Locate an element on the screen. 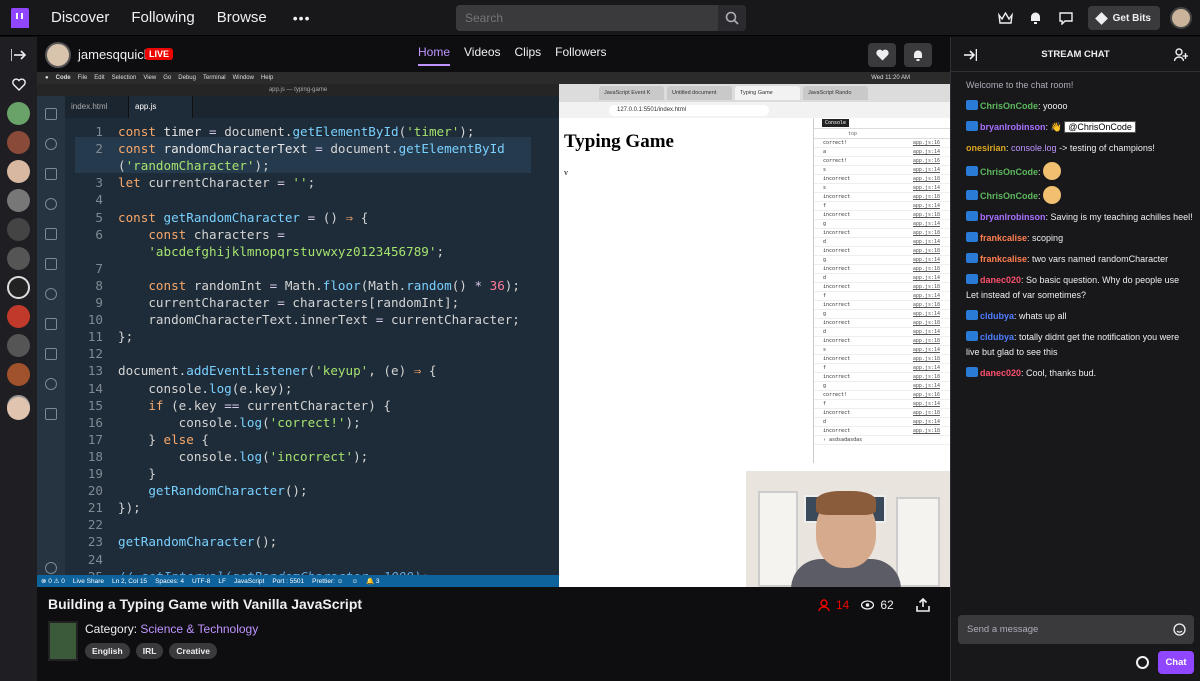 This screenshot has width=1200, height=681. chat-settings-gear-icon is located at coordinates (1142, 662).